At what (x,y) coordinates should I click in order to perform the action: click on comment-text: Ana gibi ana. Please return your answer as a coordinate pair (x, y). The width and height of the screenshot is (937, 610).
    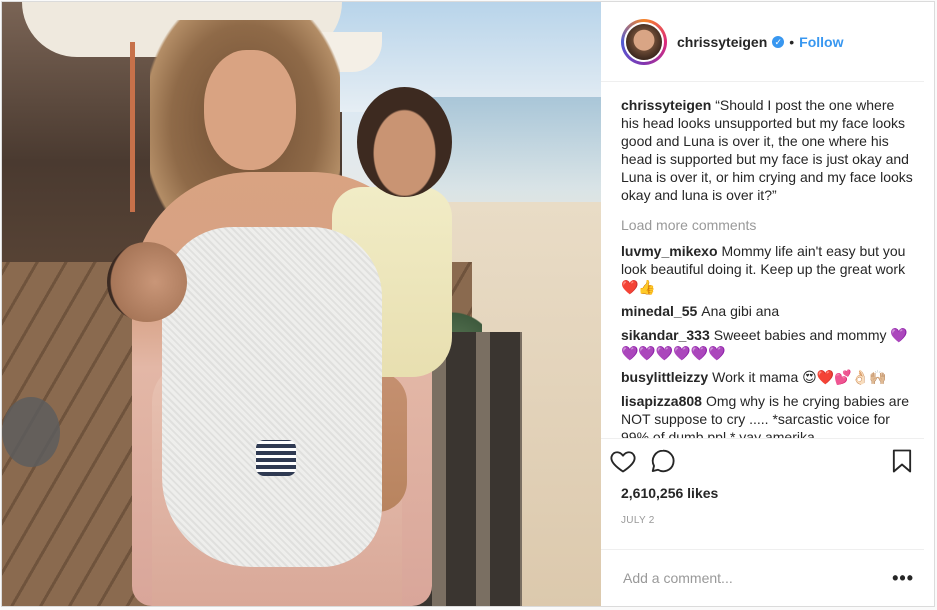
    Looking at the image, I should click on (740, 311).